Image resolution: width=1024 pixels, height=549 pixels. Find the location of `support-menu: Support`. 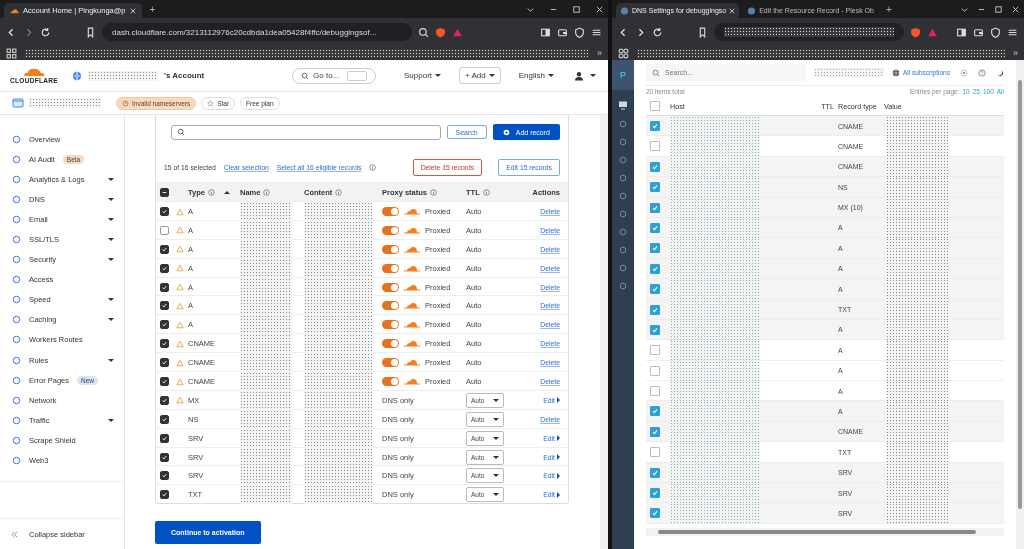

support-menu: Support is located at coordinates (423, 75).